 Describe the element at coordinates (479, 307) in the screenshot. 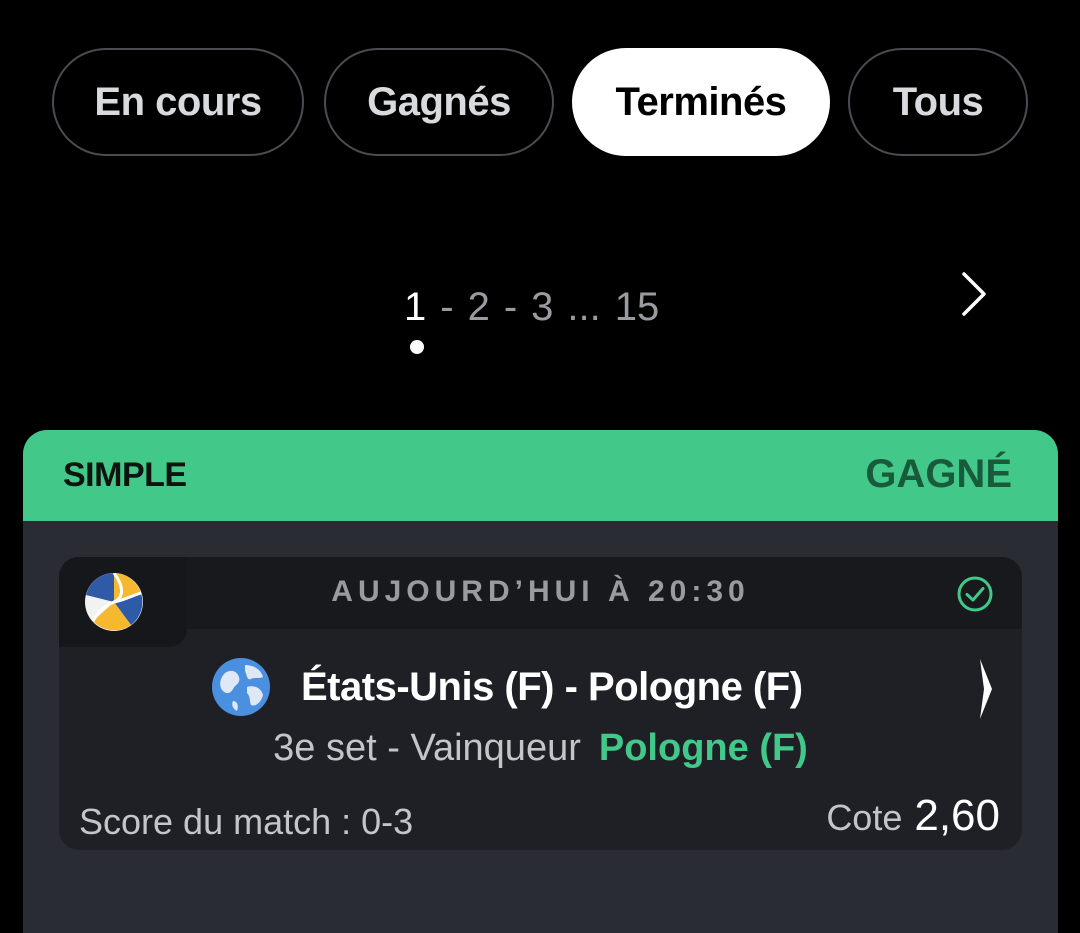

I see `page-2: 2` at that location.